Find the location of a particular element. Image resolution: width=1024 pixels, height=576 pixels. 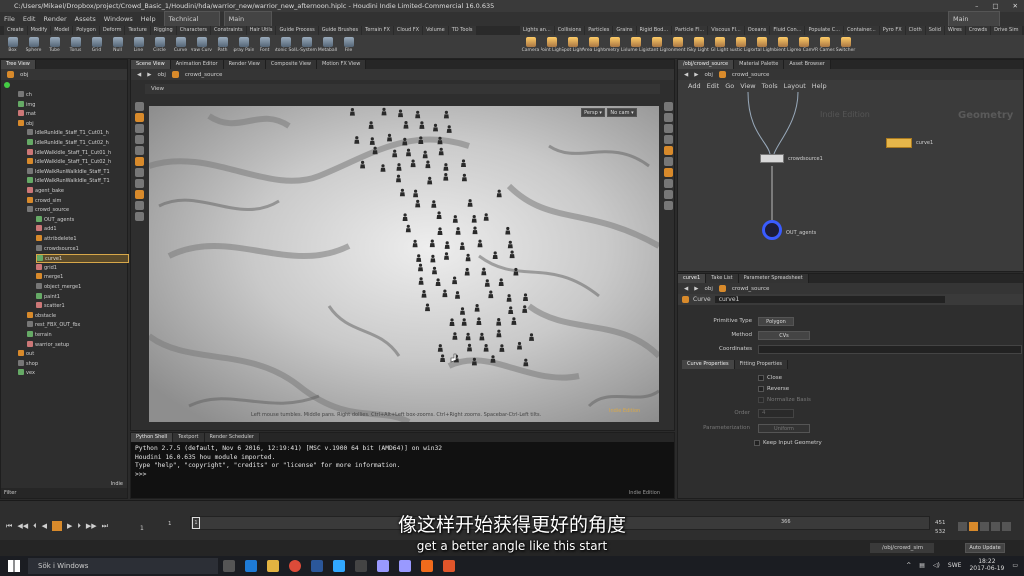

network-menu-tools: Tools is located at coordinates (770, 86).